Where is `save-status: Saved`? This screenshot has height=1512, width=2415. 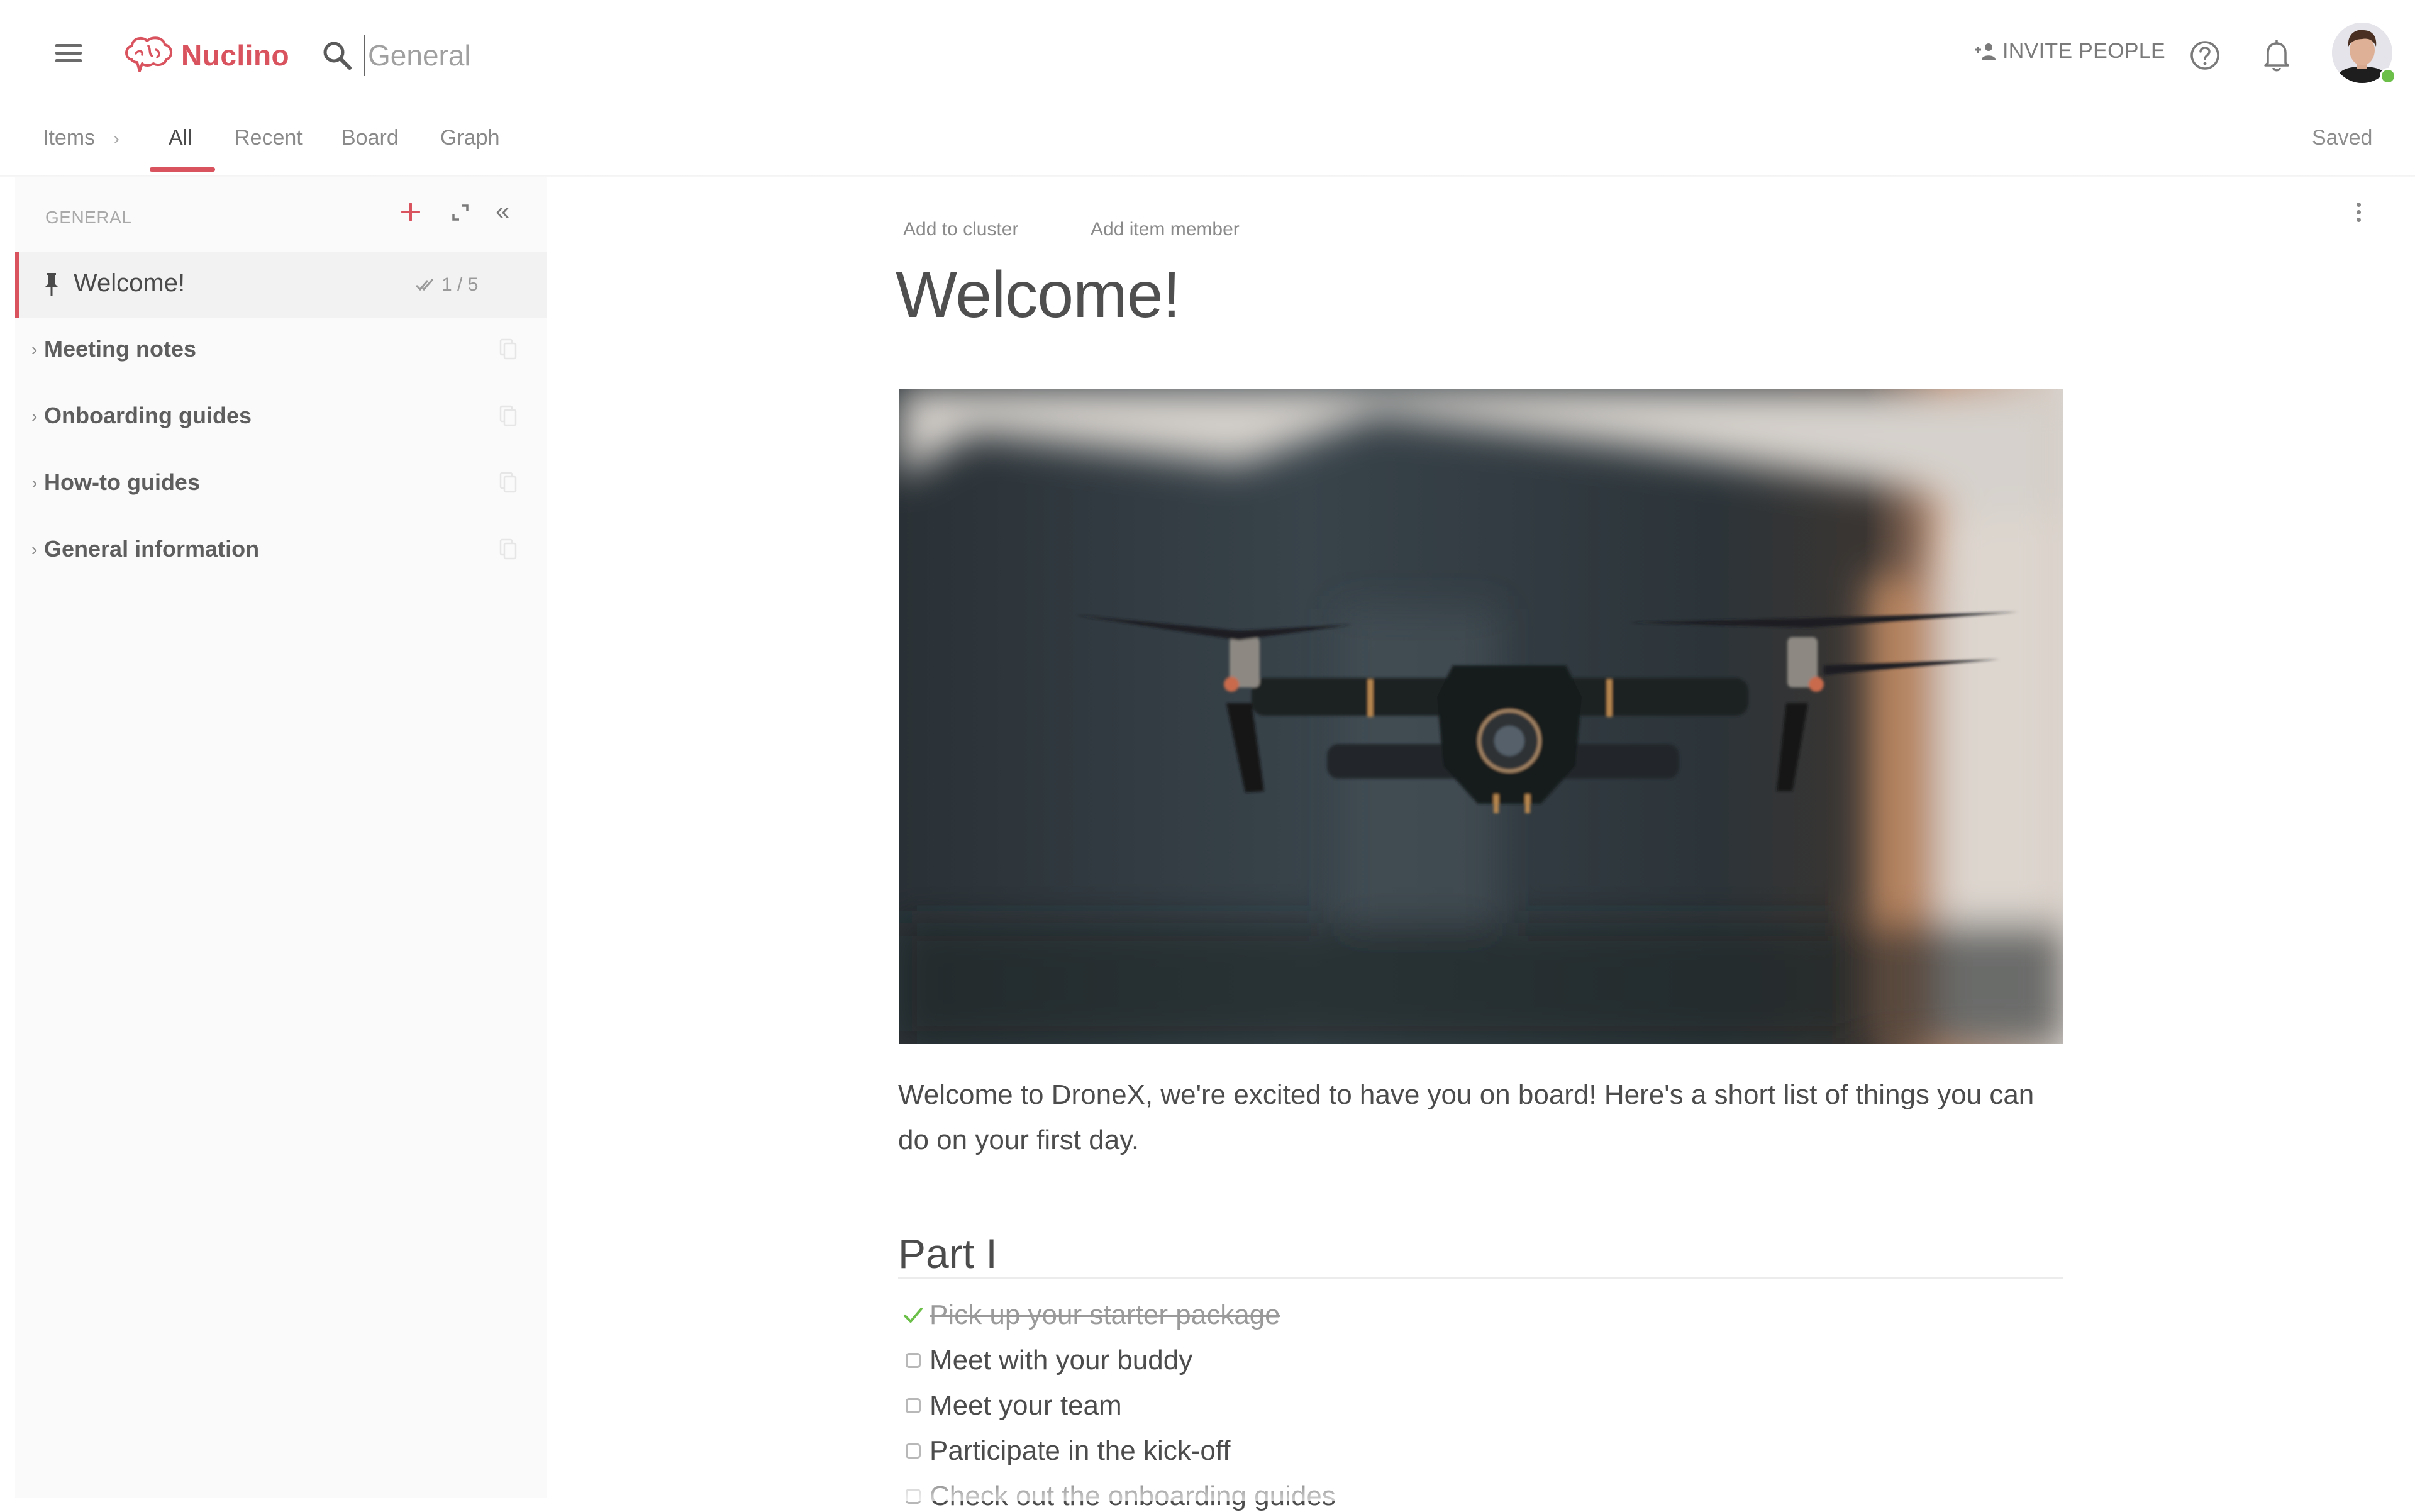 save-status: Saved is located at coordinates (2342, 138).